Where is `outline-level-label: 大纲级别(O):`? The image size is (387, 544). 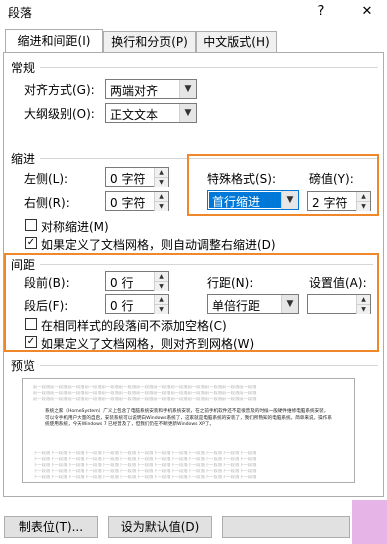
outline-level-label: 大纲级别(O): is located at coordinates (59, 114).